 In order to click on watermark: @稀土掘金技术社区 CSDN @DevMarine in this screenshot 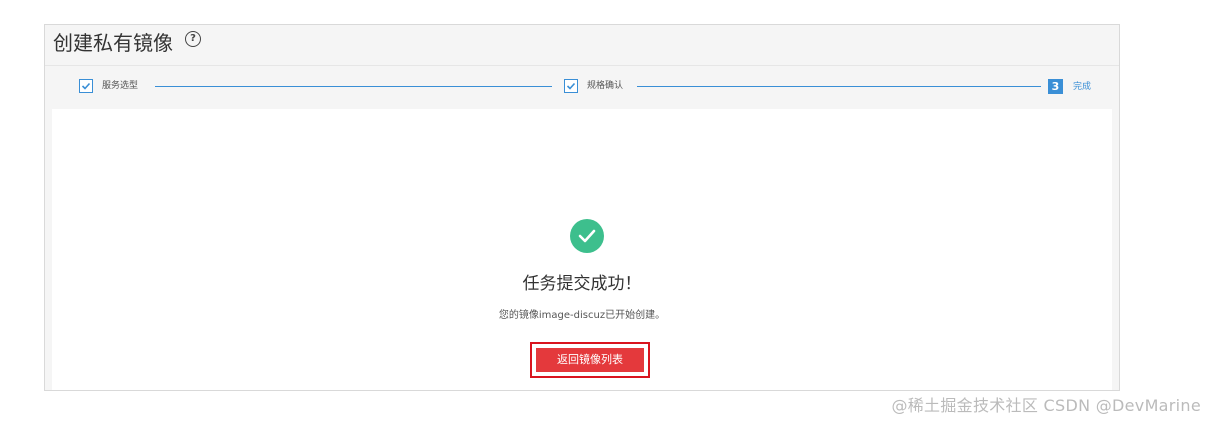, I will do `click(1046, 405)`.